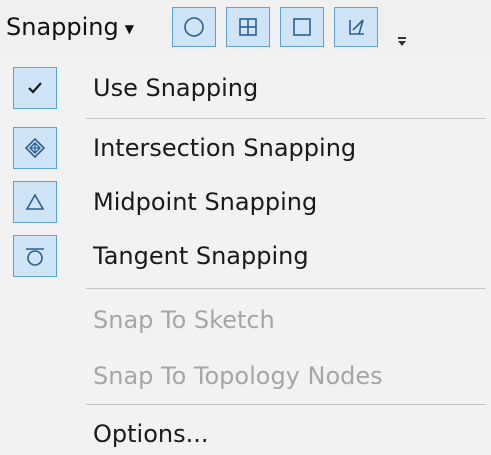 This screenshot has height=455, width=491. I want to click on square-icon, so click(302, 27).